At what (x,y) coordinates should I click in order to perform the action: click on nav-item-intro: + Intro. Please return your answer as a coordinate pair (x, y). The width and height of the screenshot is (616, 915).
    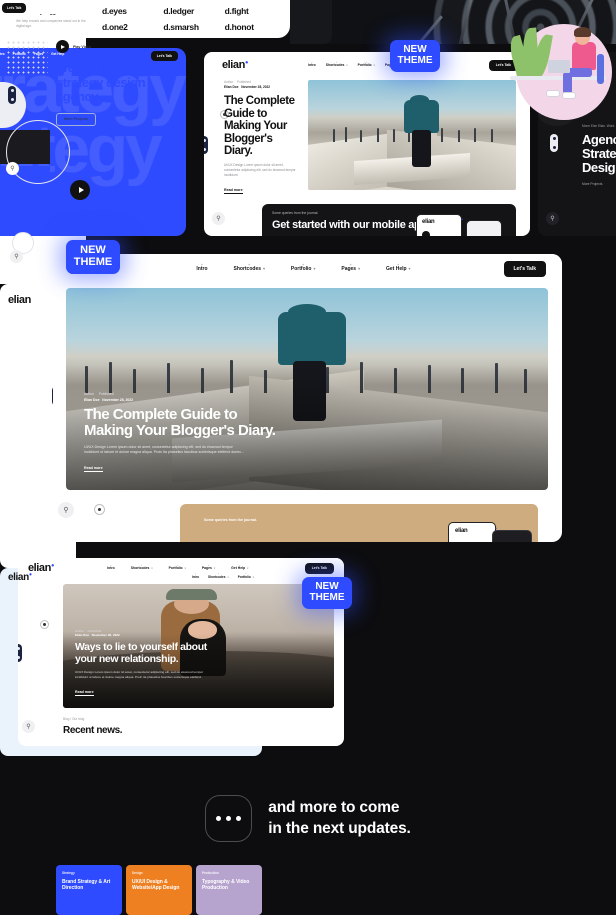
    Looking at the image, I should click on (201, 267).